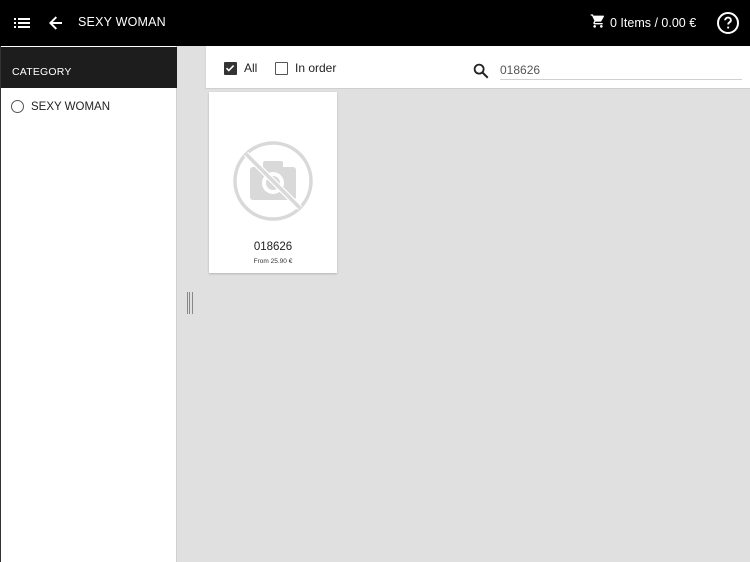 The height and width of the screenshot is (562, 750). Describe the element at coordinates (598, 23) in the screenshot. I see `cart-icon` at that location.